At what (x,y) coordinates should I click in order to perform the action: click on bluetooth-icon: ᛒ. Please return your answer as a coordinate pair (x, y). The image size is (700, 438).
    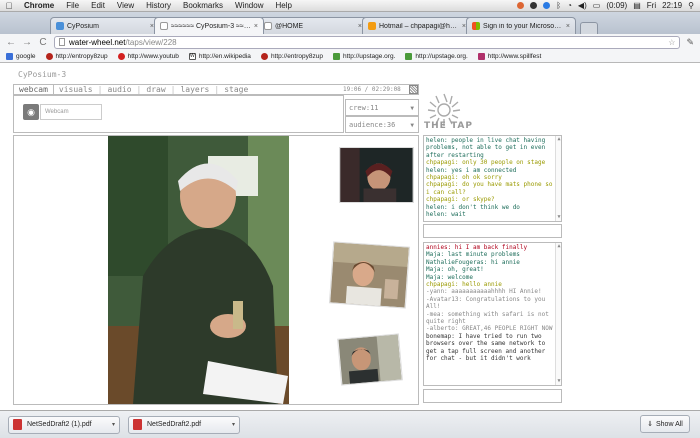
    Looking at the image, I should click on (558, 5).